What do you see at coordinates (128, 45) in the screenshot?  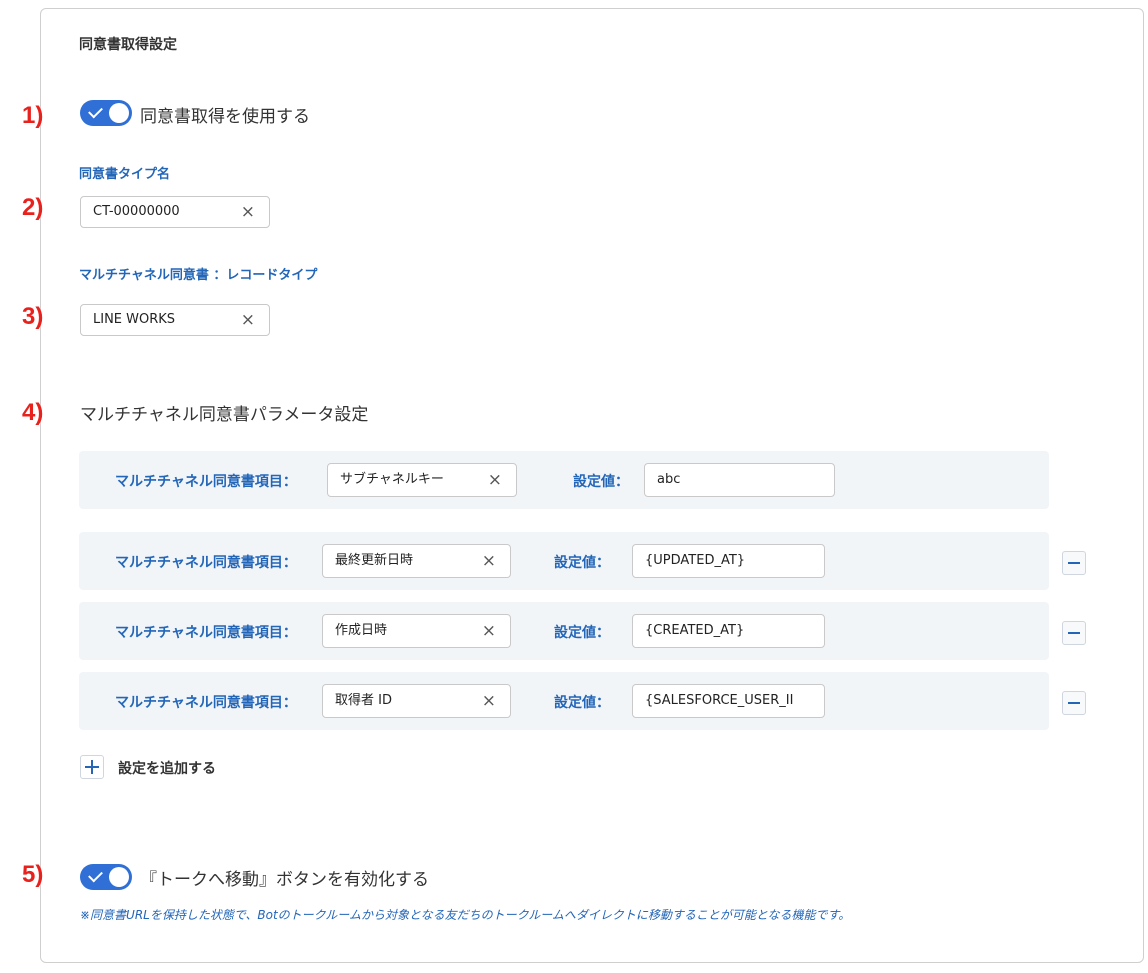 I see `section-title: 同意書取得設定` at bounding box center [128, 45].